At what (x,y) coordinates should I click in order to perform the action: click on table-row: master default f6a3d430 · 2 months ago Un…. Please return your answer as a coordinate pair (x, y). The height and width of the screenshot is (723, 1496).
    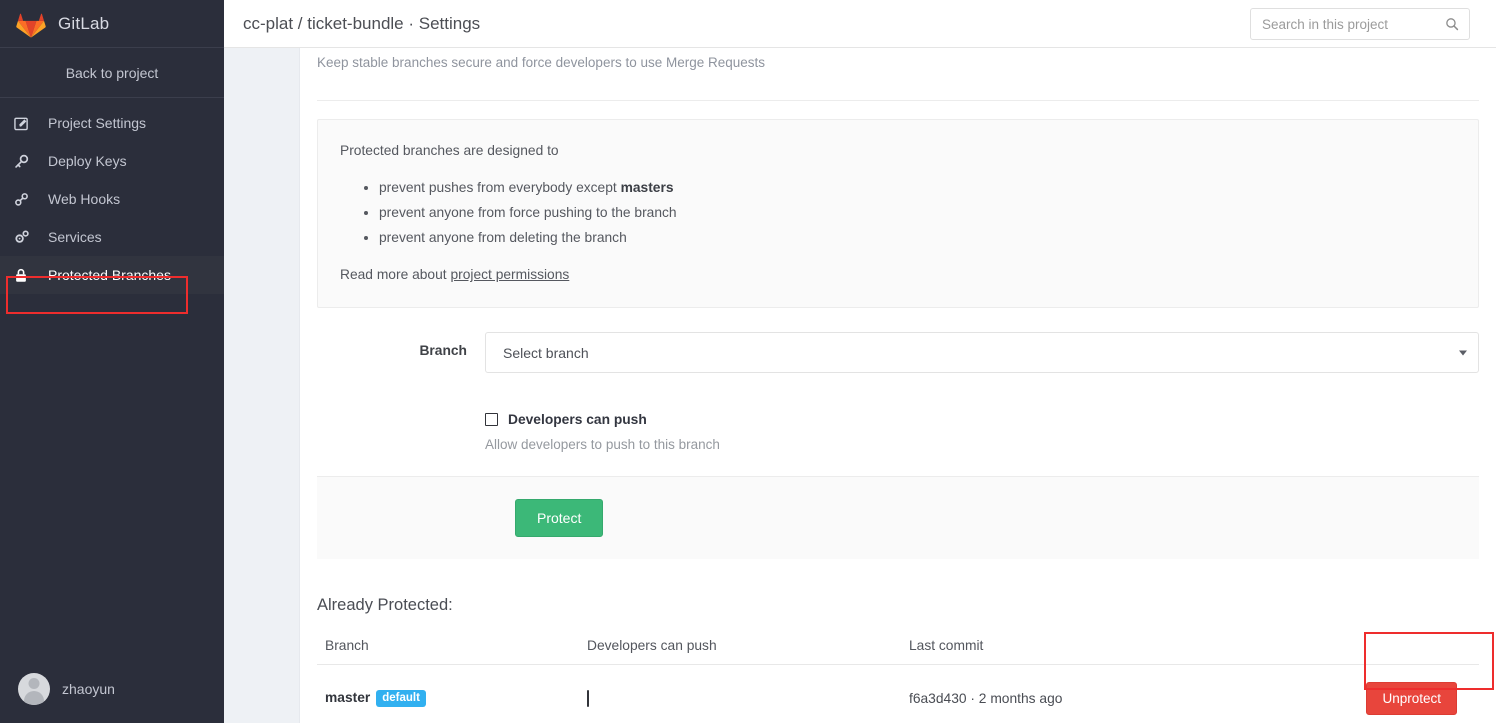
    Looking at the image, I should click on (898, 693).